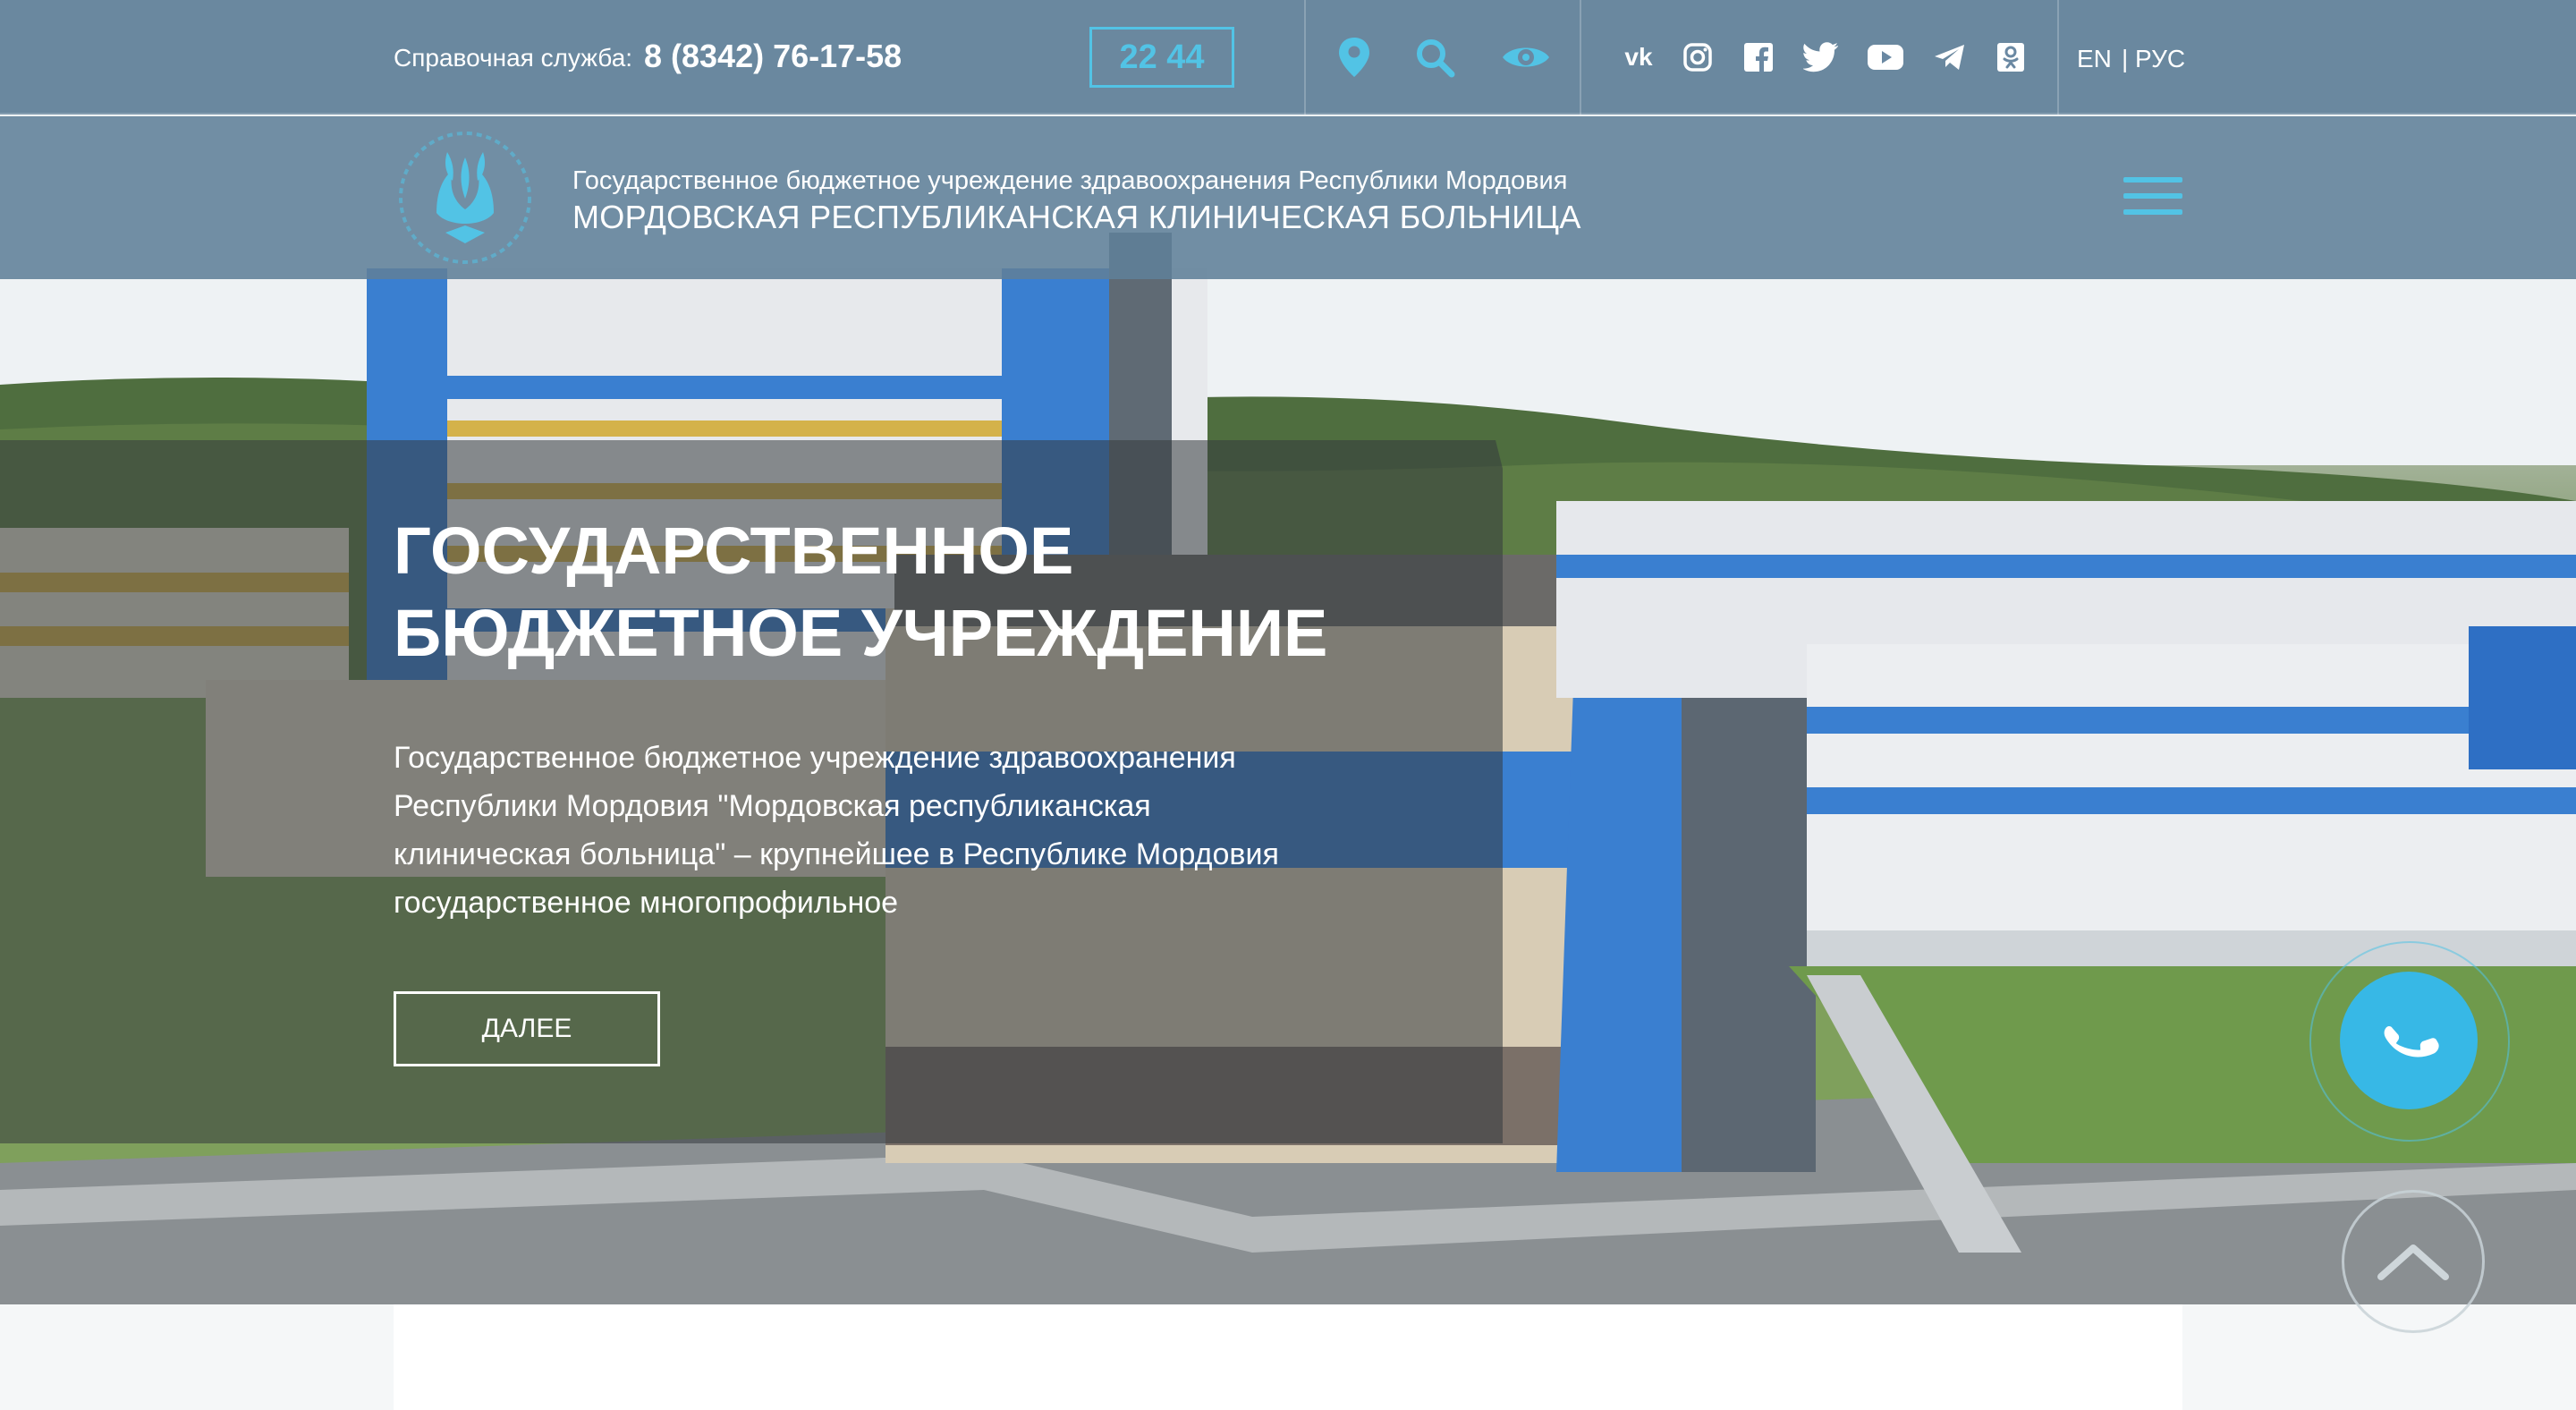 Image resolution: width=2576 pixels, height=1410 pixels. Describe the element at coordinates (2153, 59) in the screenshot. I see `lang-ru-link: | РУС` at that location.